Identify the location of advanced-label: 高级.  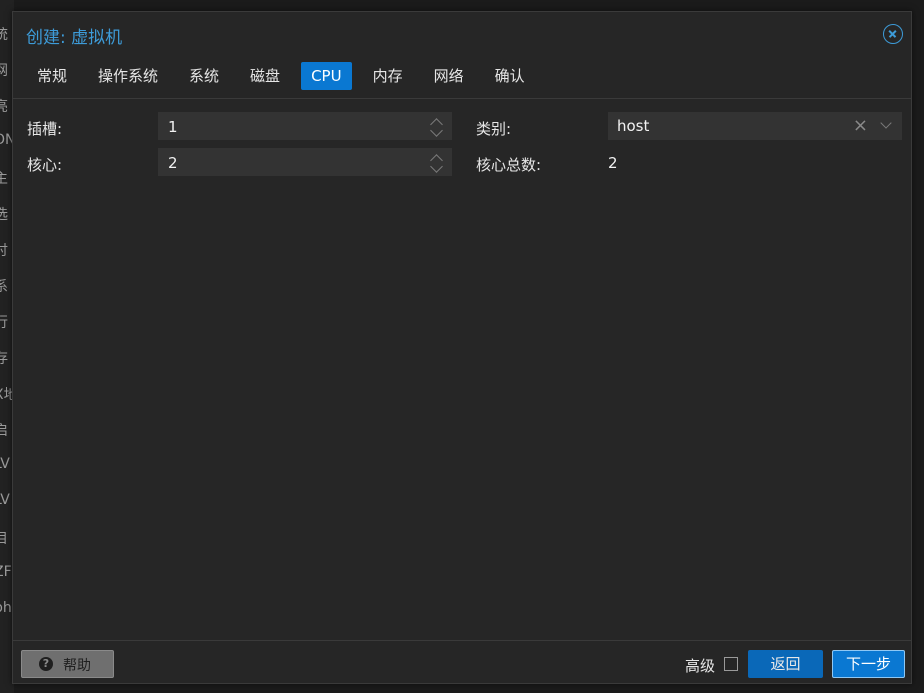
(700, 666).